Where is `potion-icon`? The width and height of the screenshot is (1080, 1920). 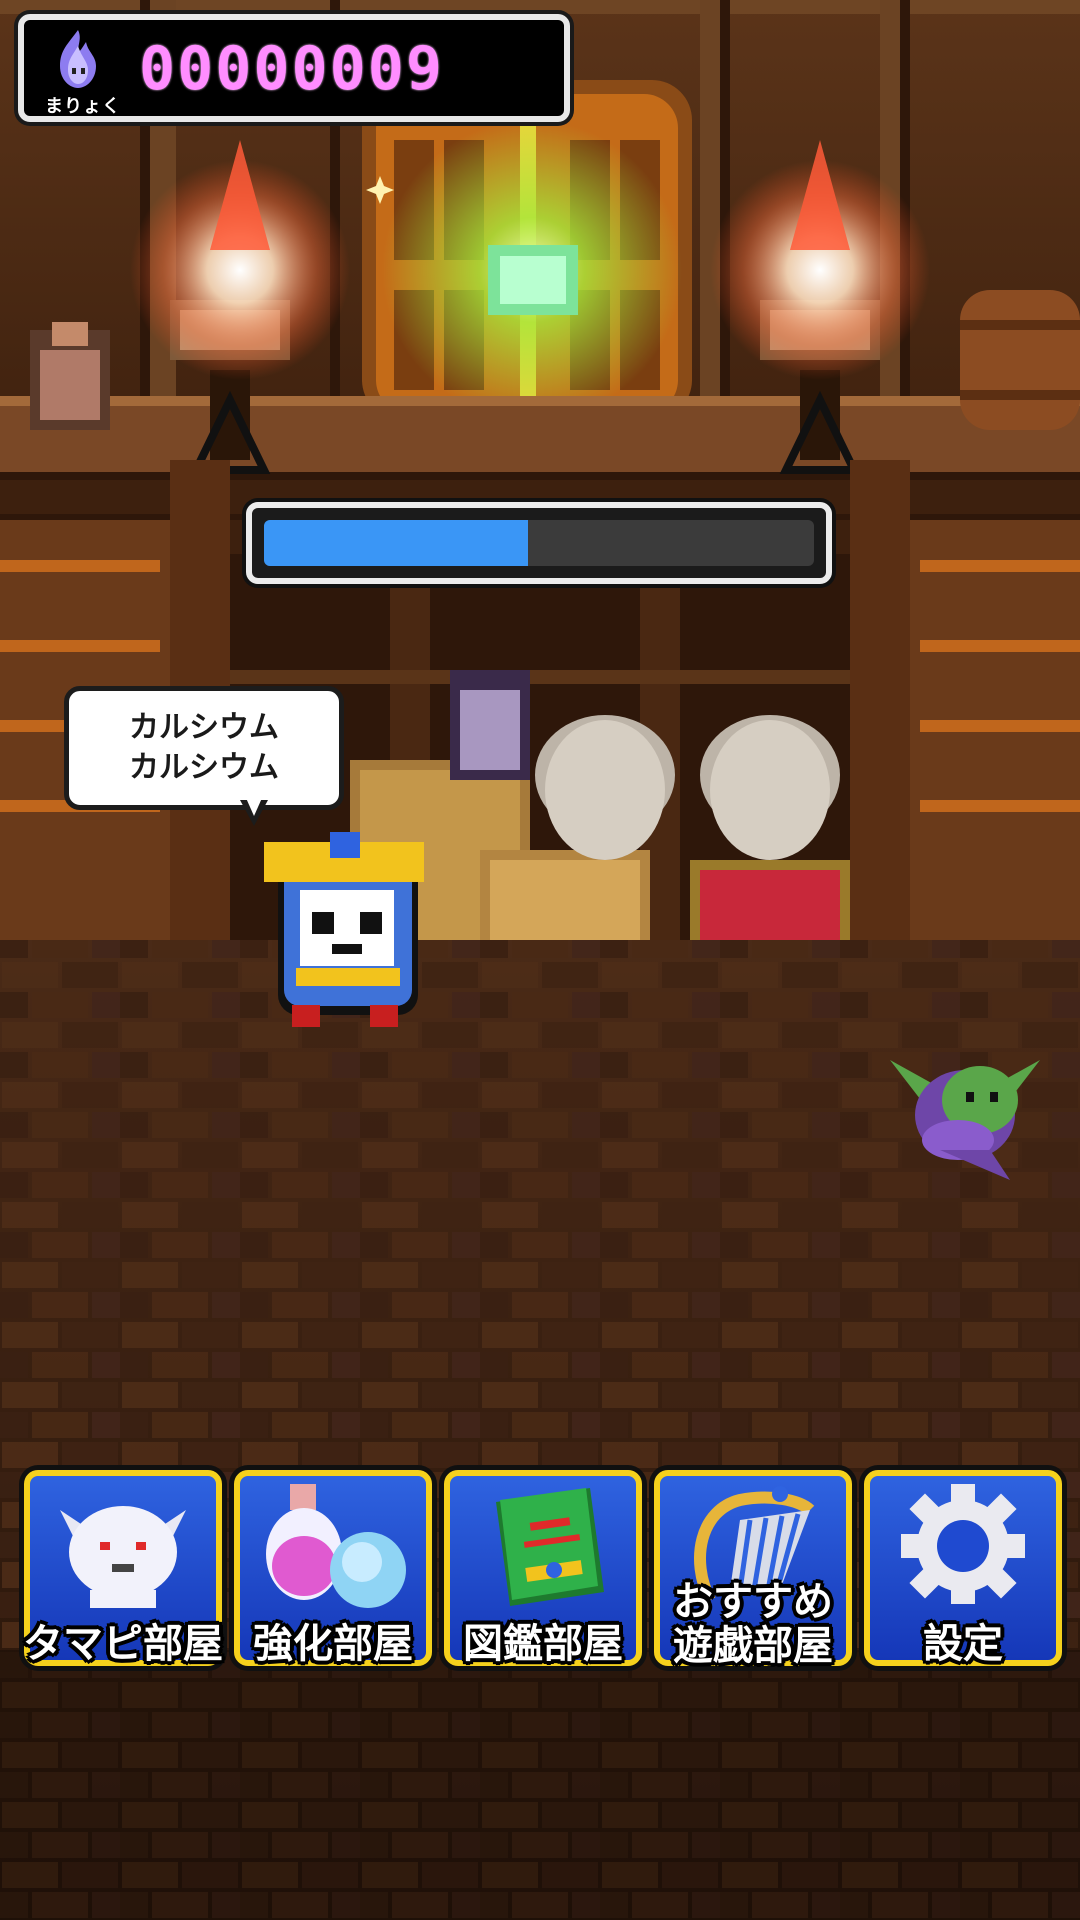
potion-icon is located at coordinates (336, 1546).